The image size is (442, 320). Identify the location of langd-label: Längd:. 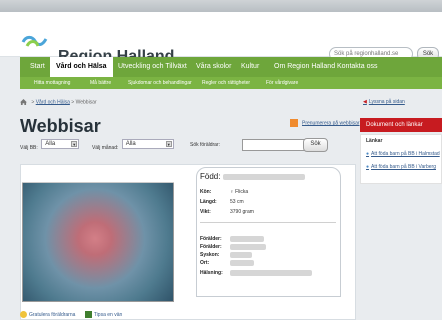
(208, 202).